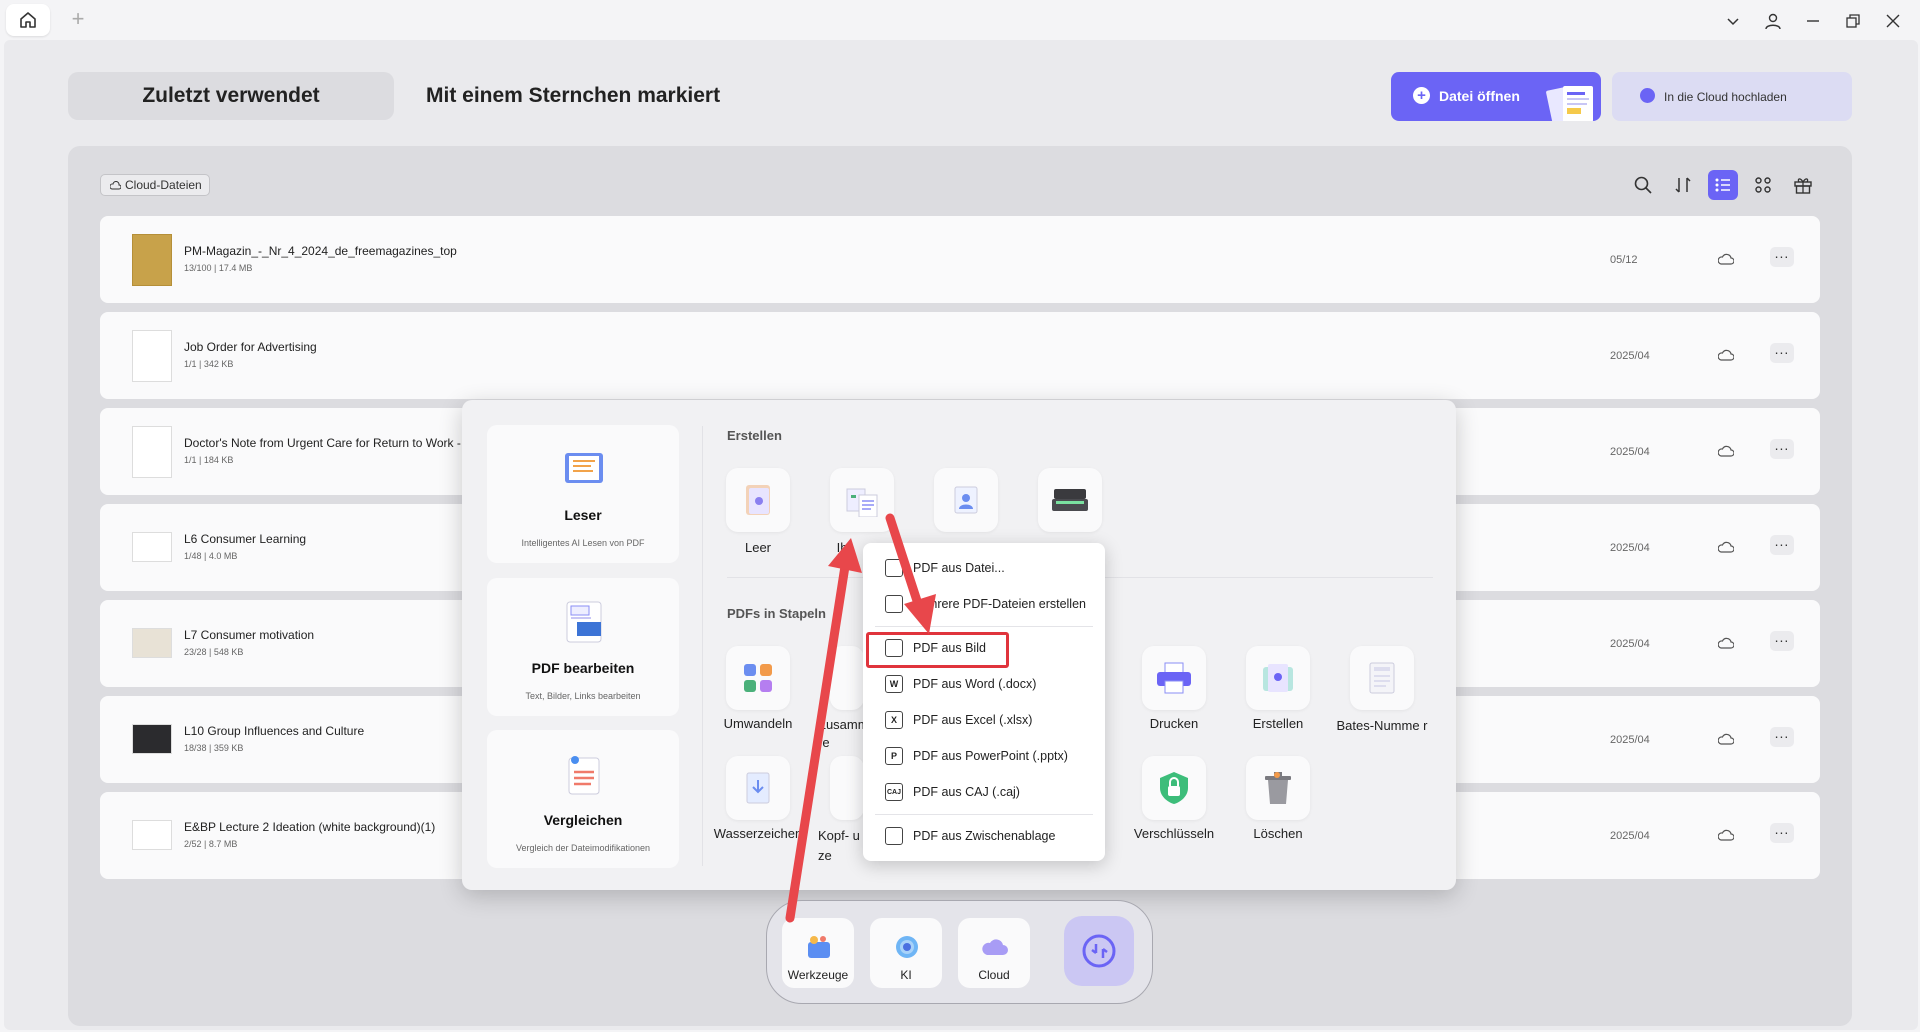  Describe the element at coordinates (894, 604) in the screenshot. I see `multiple-files-icon` at that location.